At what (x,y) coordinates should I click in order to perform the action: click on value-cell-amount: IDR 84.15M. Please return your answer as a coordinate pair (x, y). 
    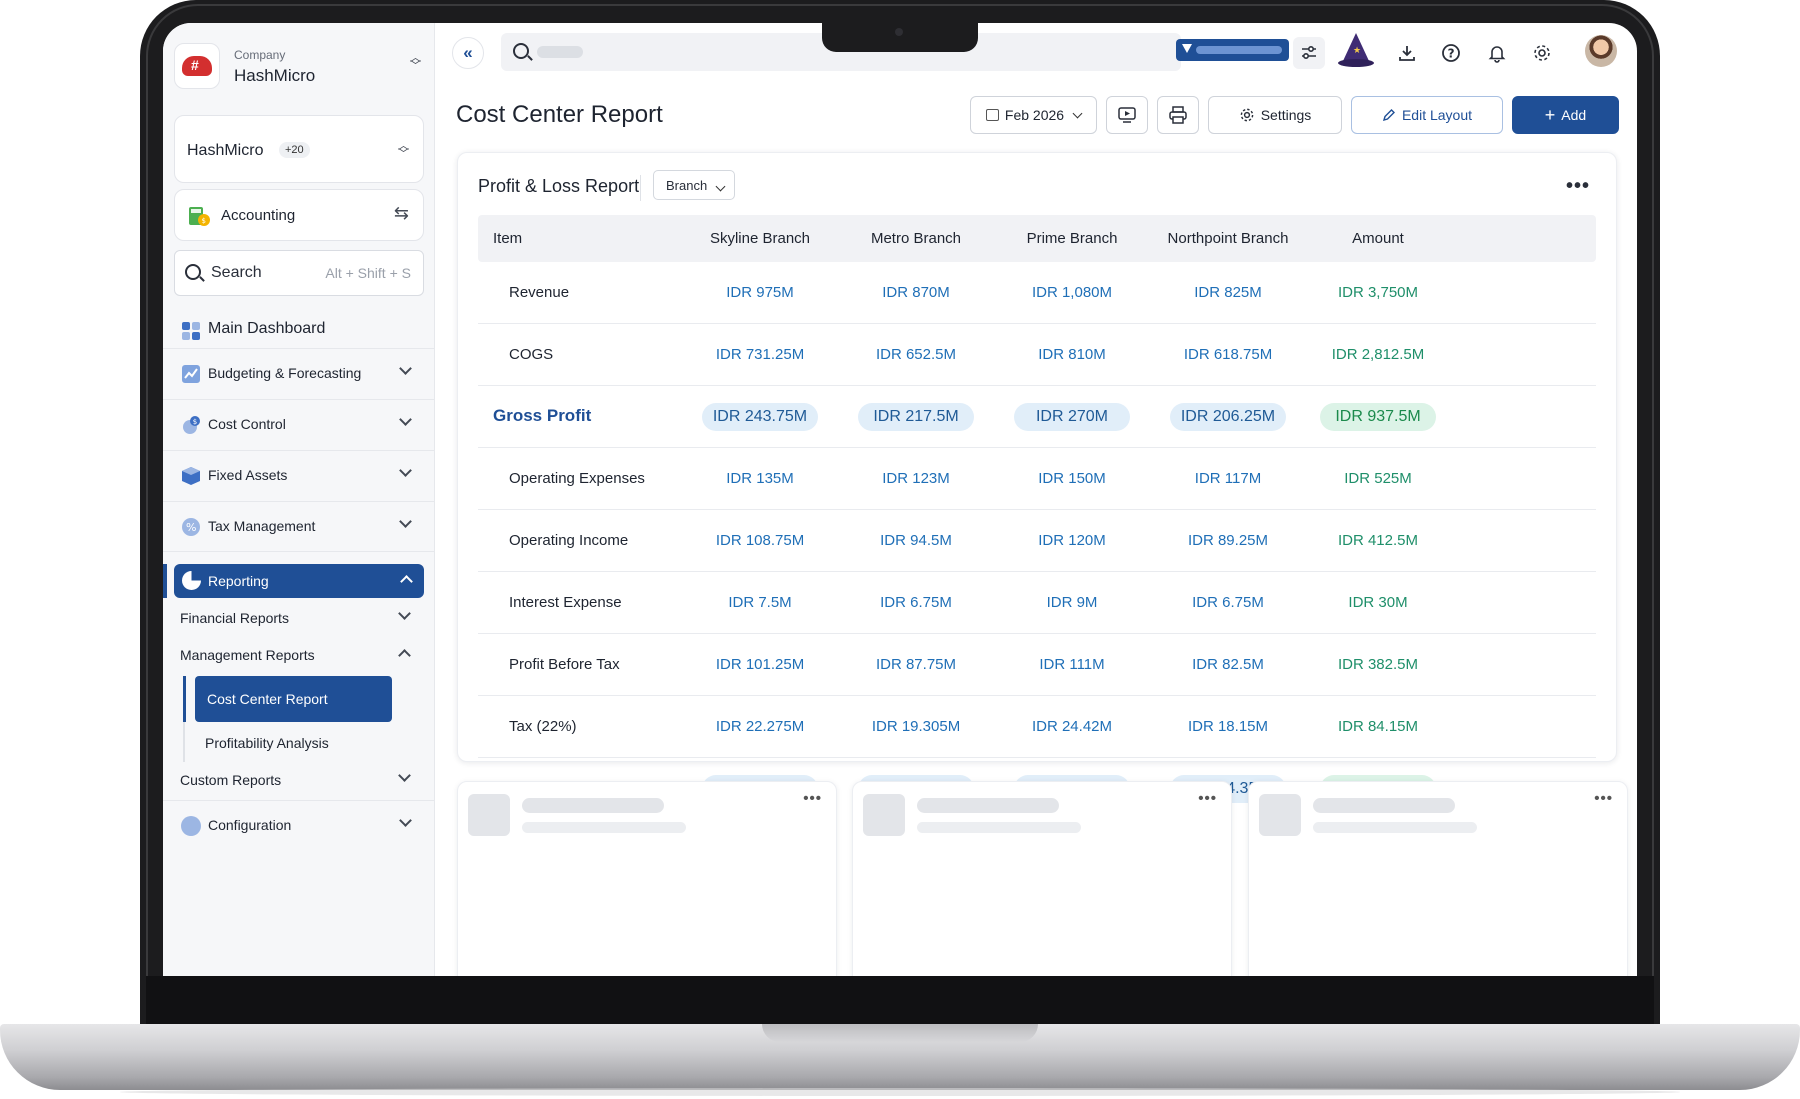
    Looking at the image, I should click on (1378, 726).